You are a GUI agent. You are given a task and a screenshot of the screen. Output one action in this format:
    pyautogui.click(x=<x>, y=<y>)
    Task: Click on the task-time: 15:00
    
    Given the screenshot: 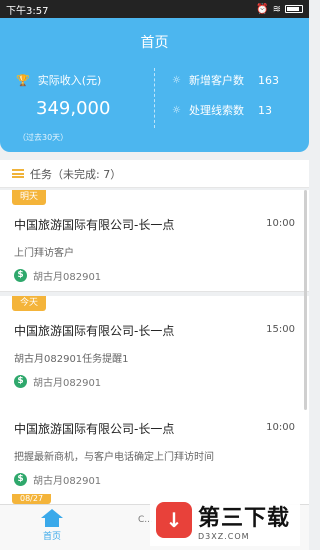 What is the action you would take?
    pyautogui.click(x=280, y=329)
    